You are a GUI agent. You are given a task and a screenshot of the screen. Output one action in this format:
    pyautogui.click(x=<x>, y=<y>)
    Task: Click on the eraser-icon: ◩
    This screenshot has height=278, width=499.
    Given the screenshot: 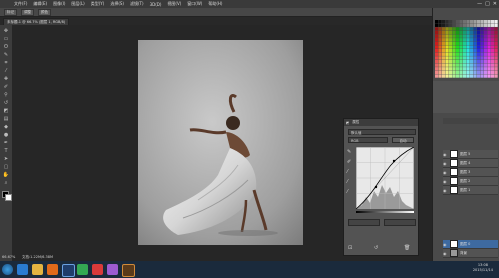 What is the action you would take?
    pyautogui.click(x=6, y=111)
    